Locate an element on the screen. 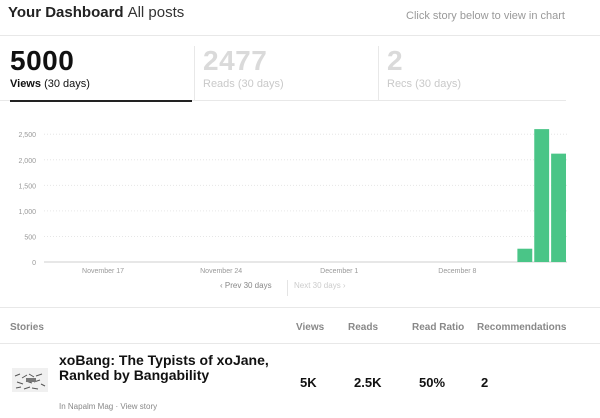 The height and width of the screenshot is (418, 600). y-tick-label: 2,500 is located at coordinates (27, 135).